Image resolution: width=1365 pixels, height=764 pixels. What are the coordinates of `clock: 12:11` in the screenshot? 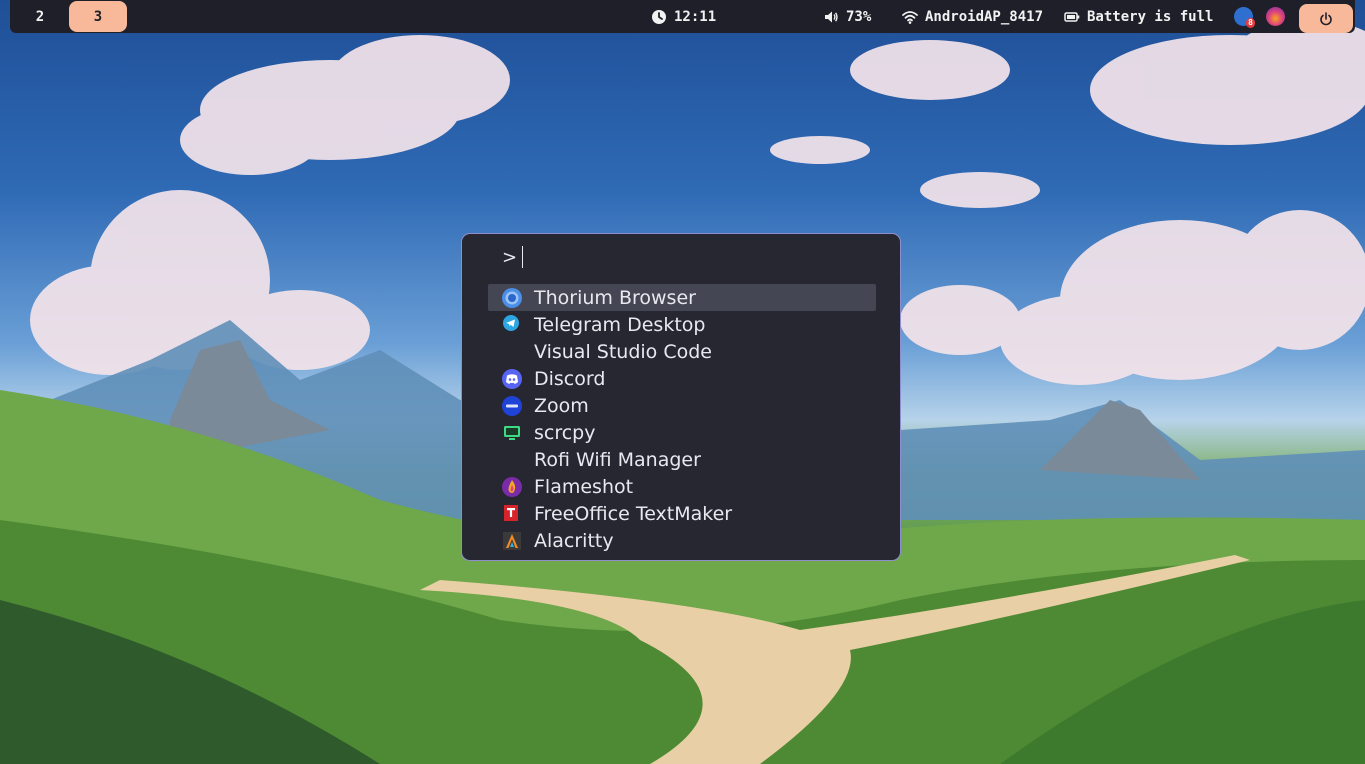 It's located at (683, 16).